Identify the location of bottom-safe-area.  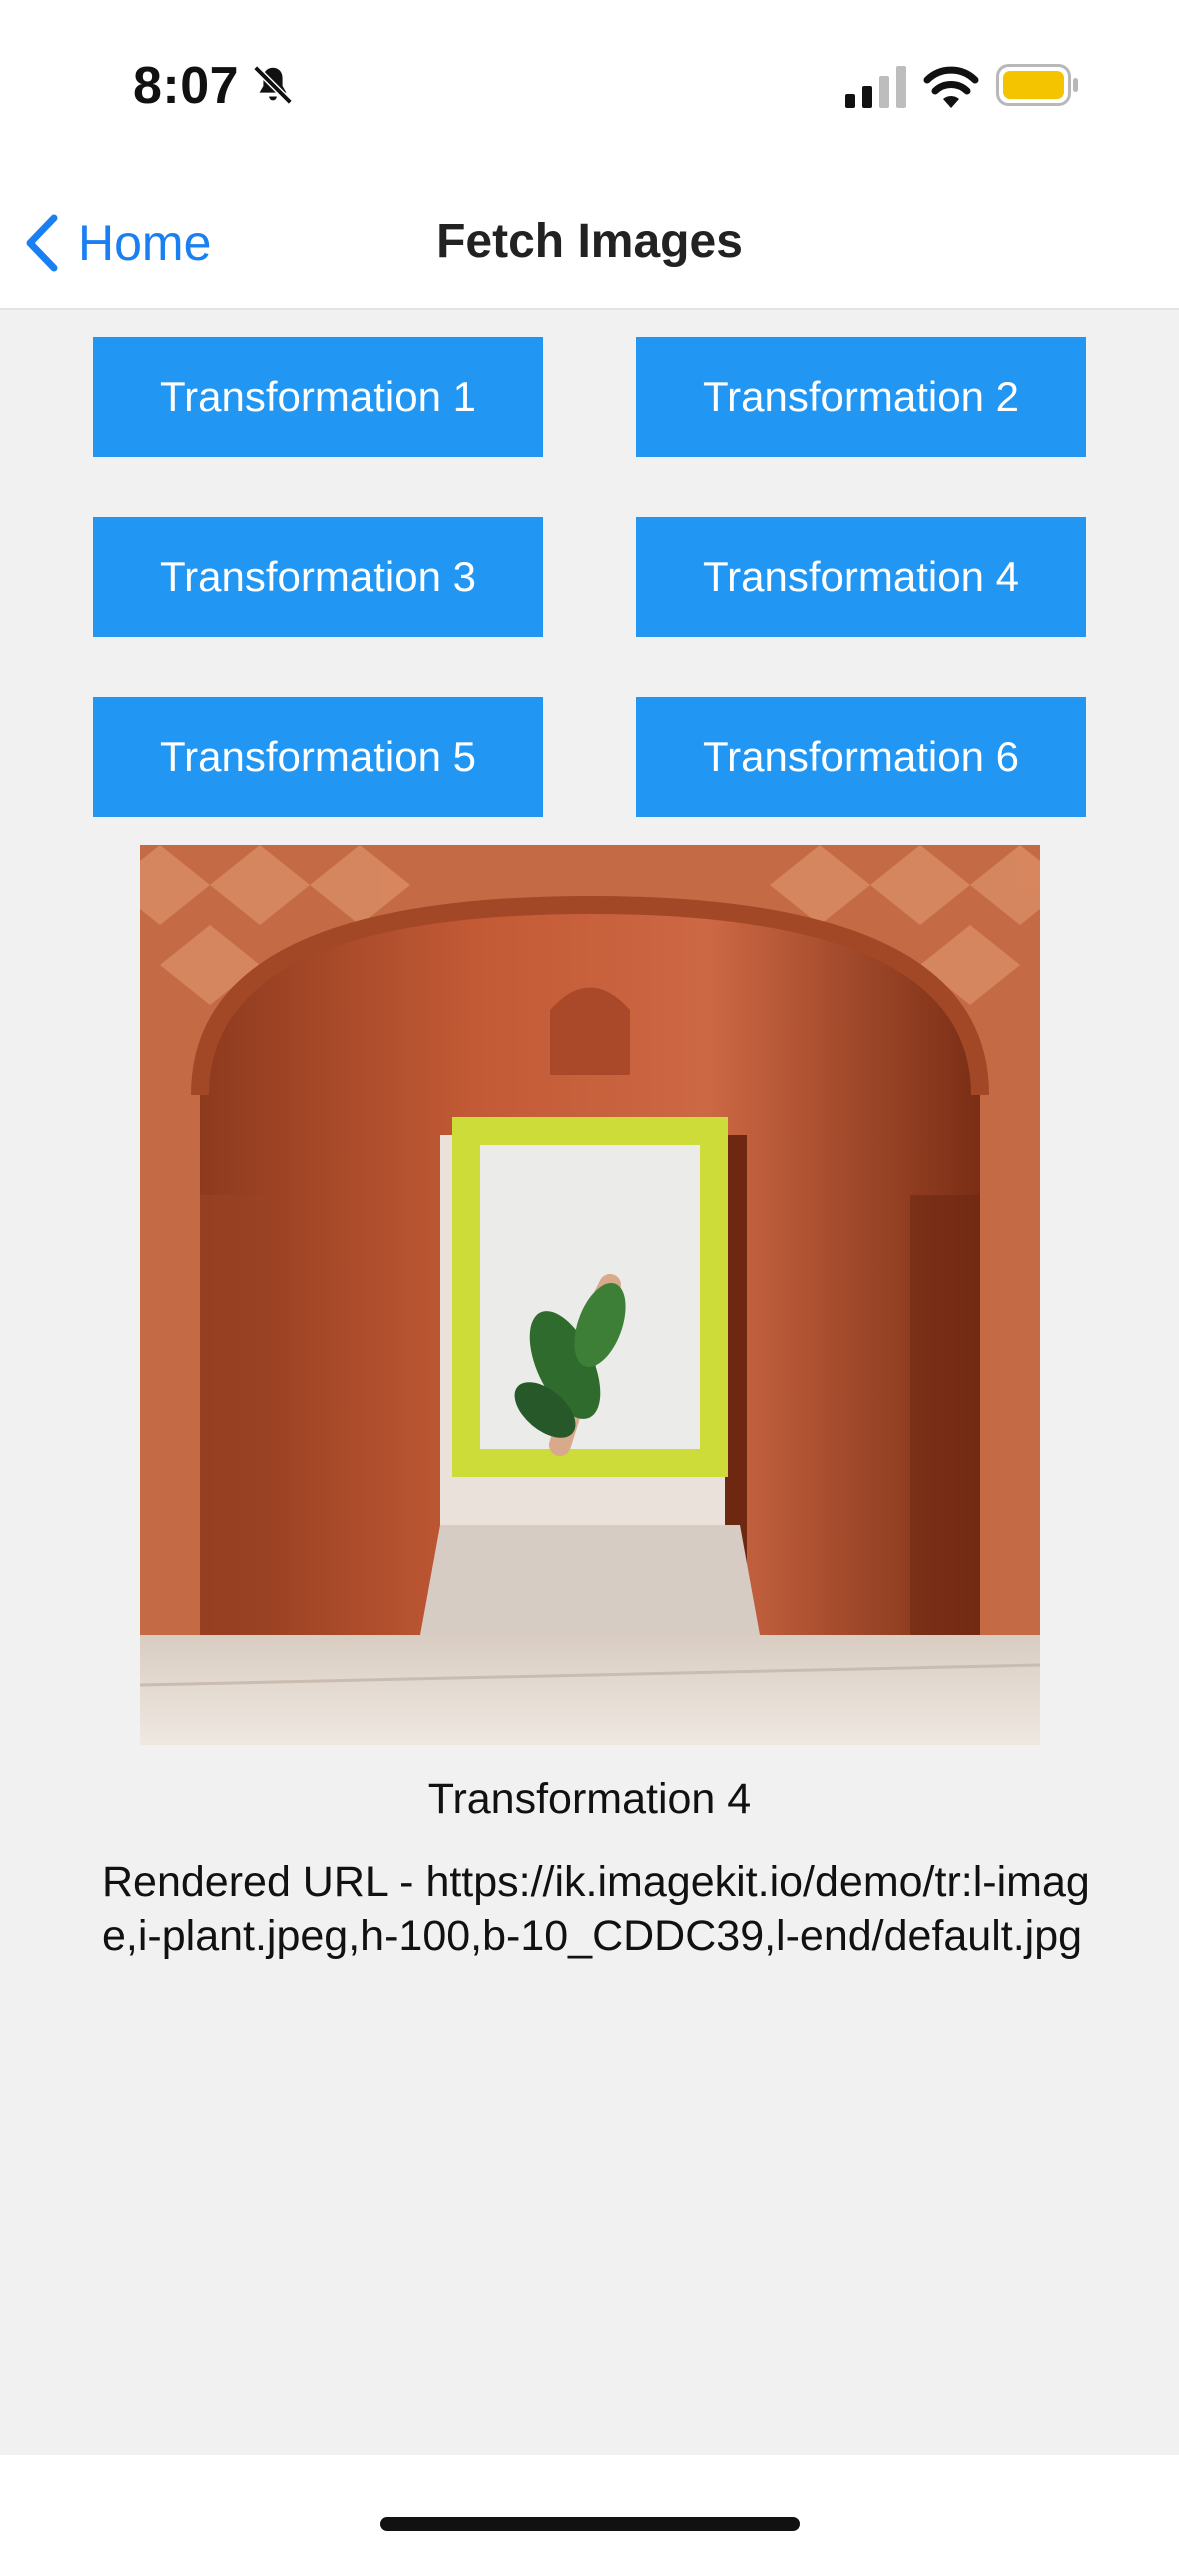
(589, 2505).